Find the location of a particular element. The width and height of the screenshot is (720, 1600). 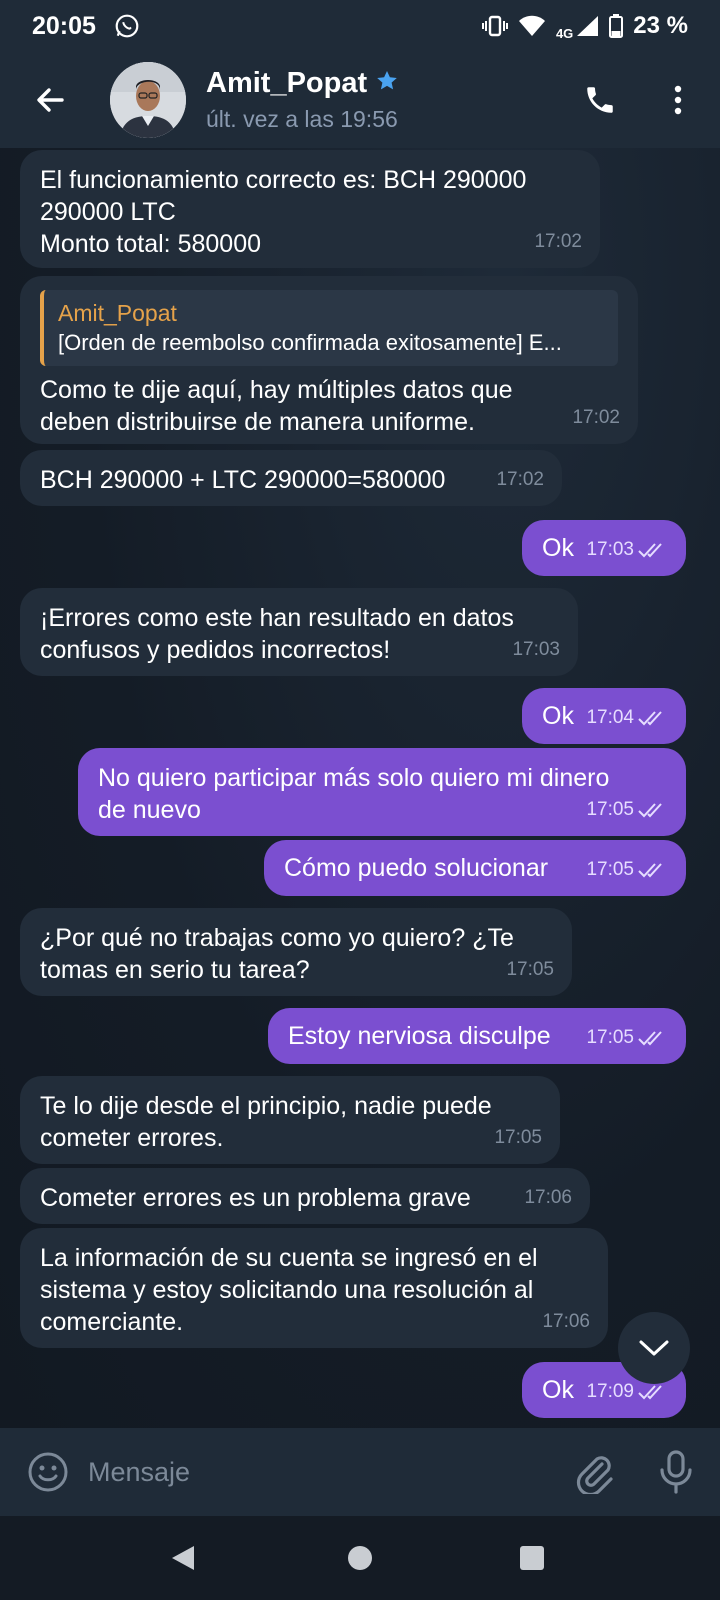

attach-button is located at coordinates (594, 1473).